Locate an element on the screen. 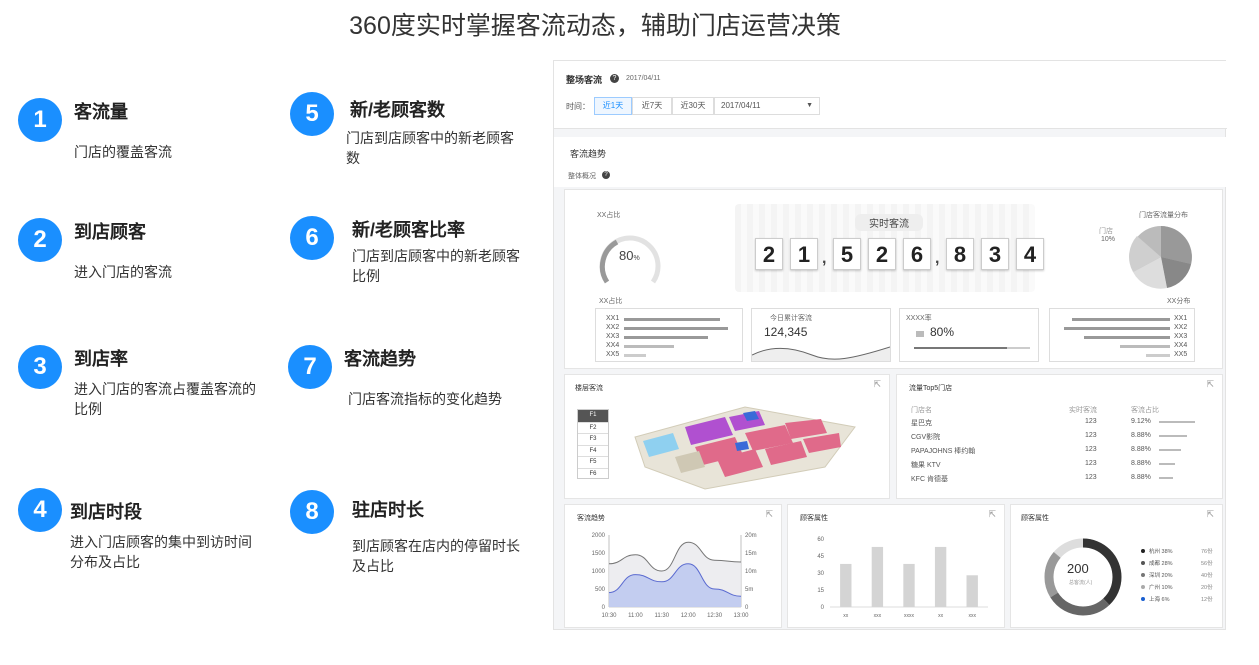  feature-desc: 进入门店的客流 is located at coordinates (123, 272).